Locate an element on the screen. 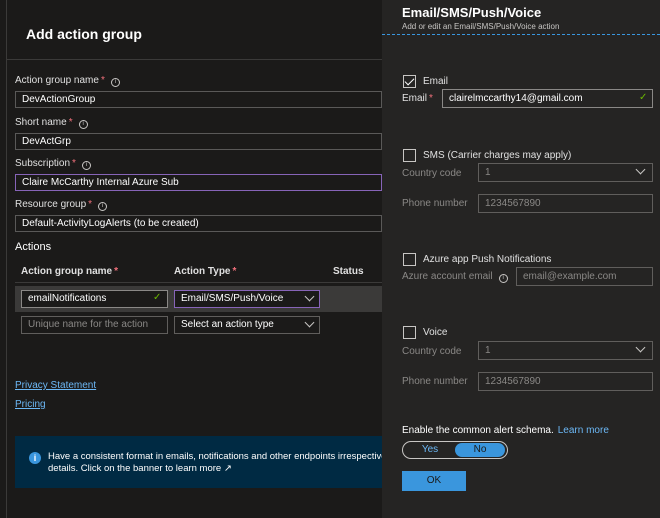 This screenshot has width=660, height=518. table-header-divider is located at coordinates (198, 282).